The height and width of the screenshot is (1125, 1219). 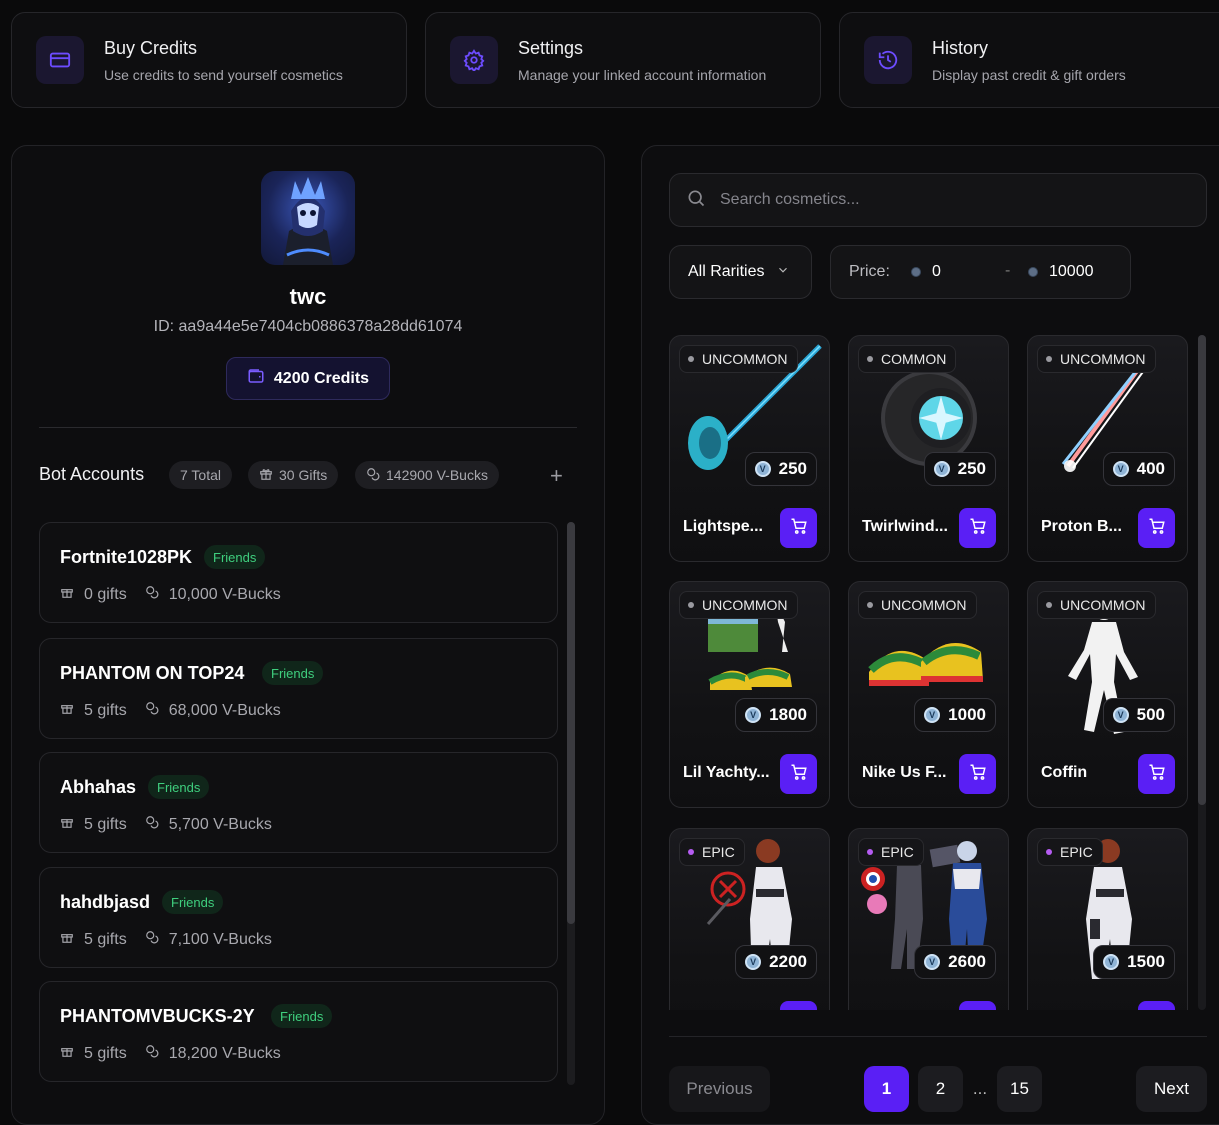 I want to click on bot-account-item: hahdbjasd Friends 5 gifts 7,100 V-Bucks, so click(x=298, y=917).